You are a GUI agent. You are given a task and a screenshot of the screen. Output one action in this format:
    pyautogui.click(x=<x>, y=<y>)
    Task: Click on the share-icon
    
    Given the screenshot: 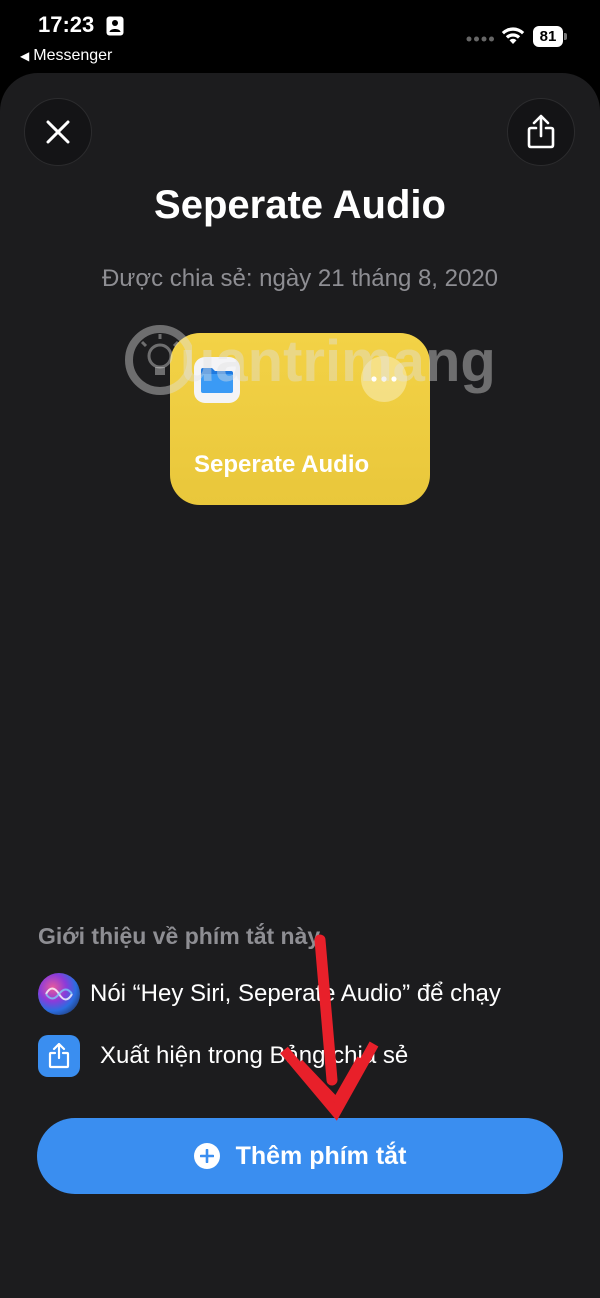 What is the action you would take?
    pyautogui.click(x=541, y=131)
    